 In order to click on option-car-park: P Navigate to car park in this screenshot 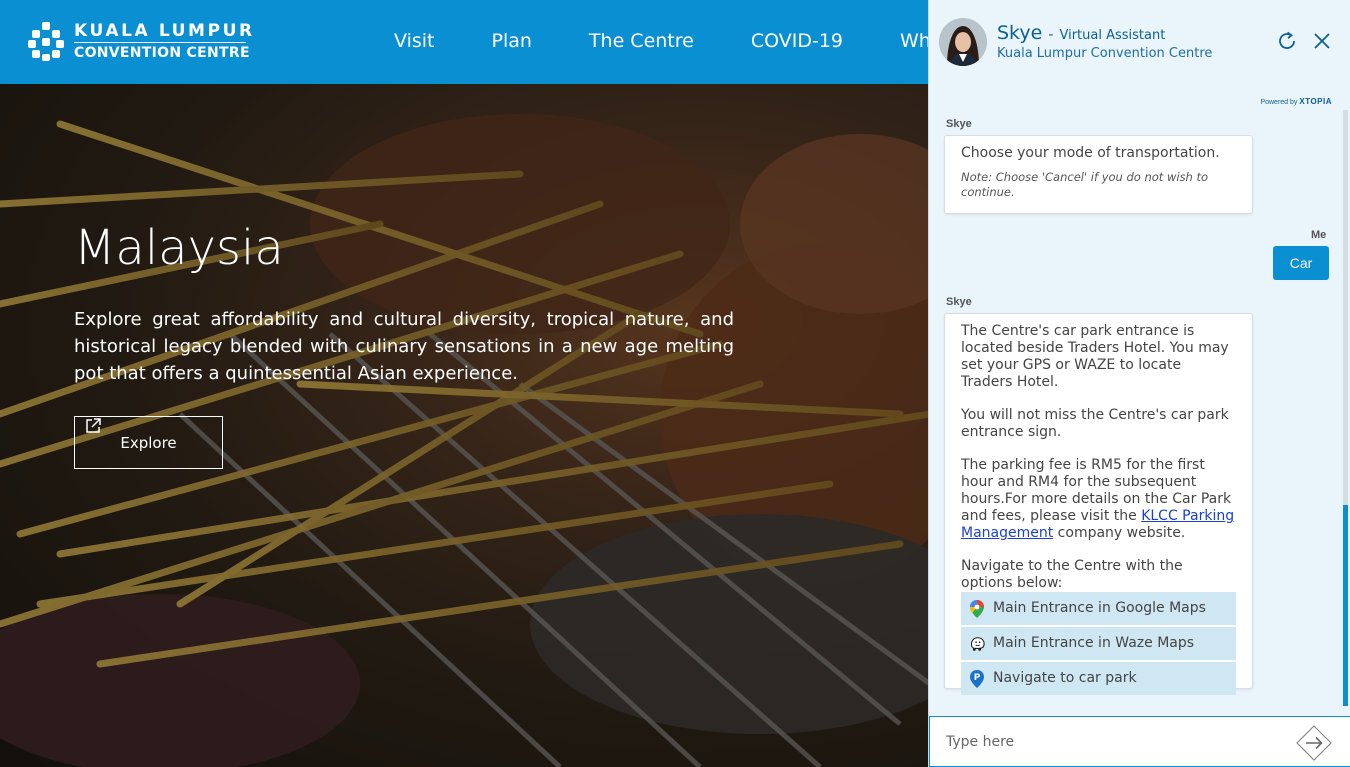, I will do `click(1098, 678)`.